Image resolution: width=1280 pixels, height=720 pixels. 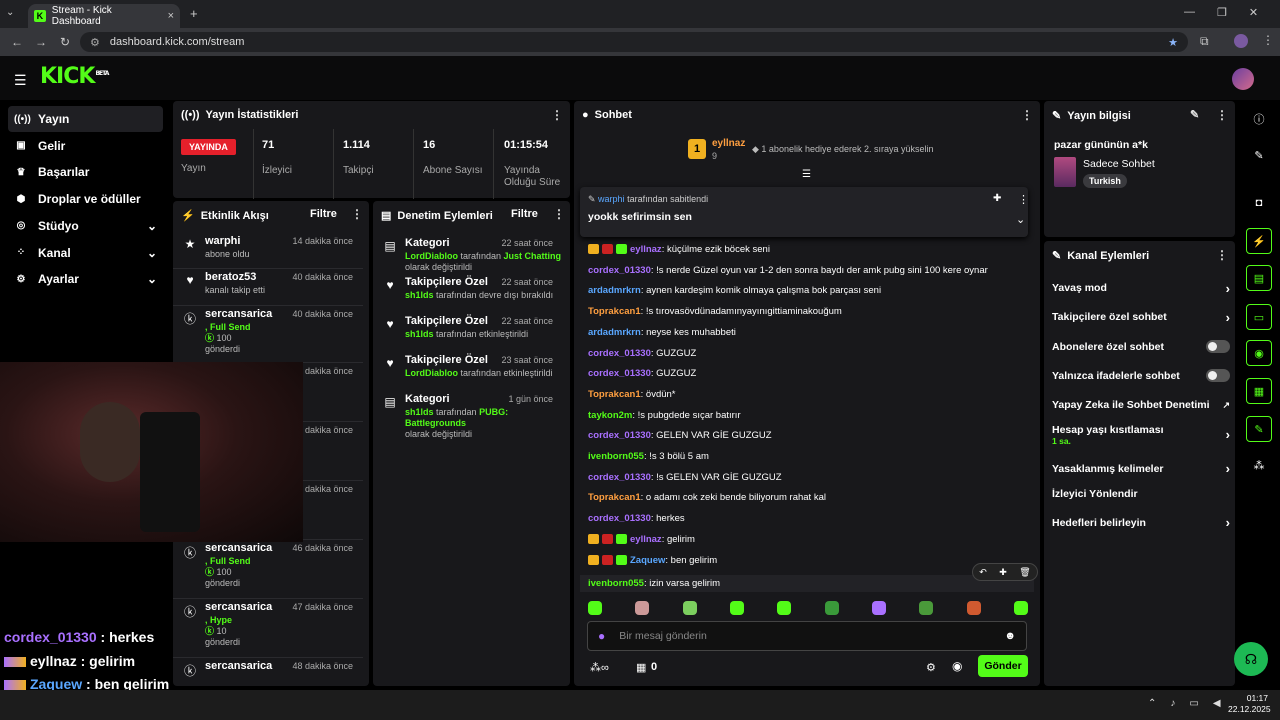 What do you see at coordinates (685, 477) in the screenshot?
I see `chat-message: cordex_01330: !s GELEN VAR GİE GUZGUZ` at bounding box center [685, 477].